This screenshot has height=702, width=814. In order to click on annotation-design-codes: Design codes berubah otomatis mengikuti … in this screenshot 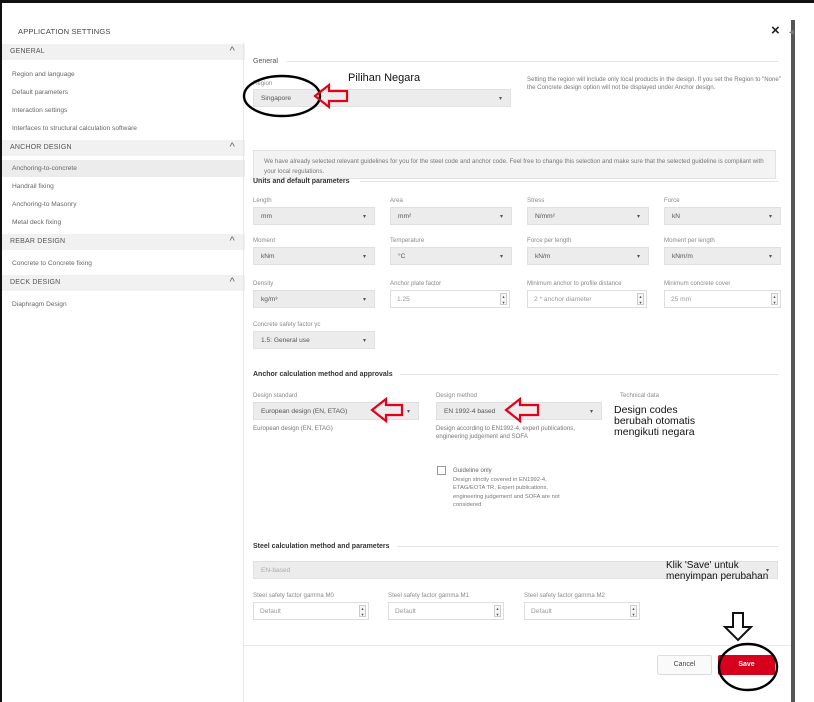, I will do `click(655, 421)`.